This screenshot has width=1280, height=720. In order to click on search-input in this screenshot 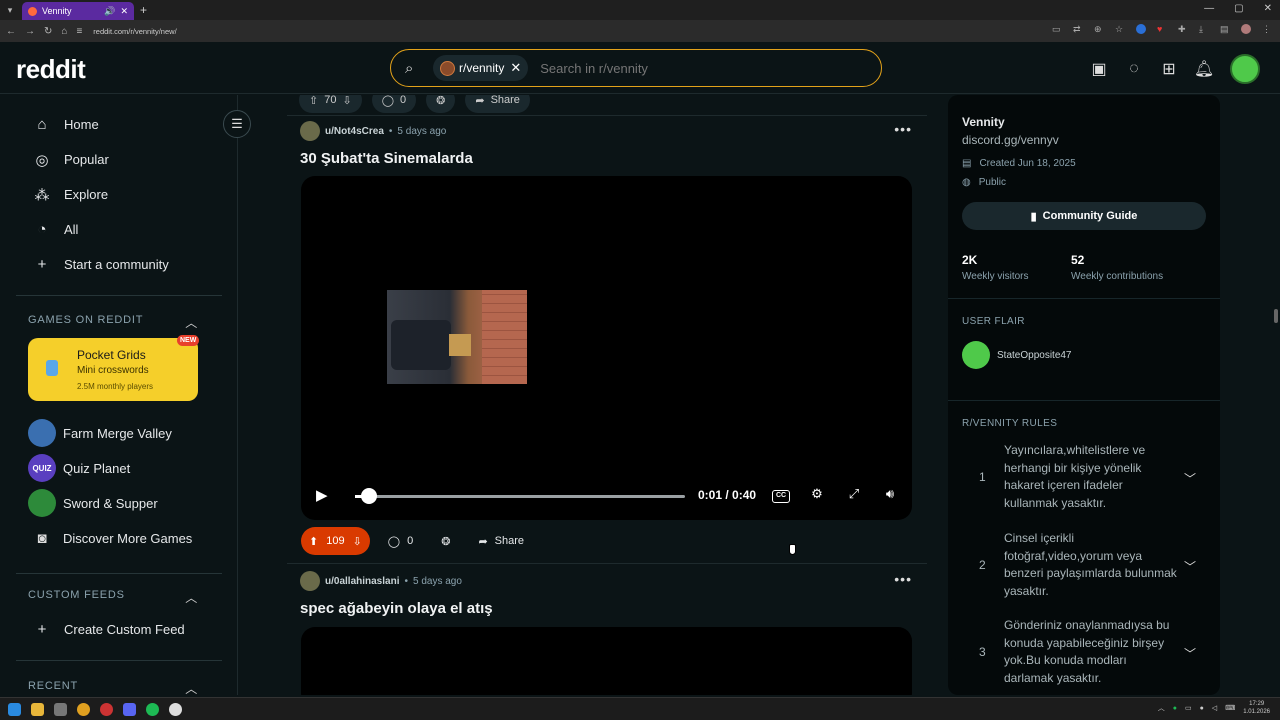, I will do `click(690, 68)`.